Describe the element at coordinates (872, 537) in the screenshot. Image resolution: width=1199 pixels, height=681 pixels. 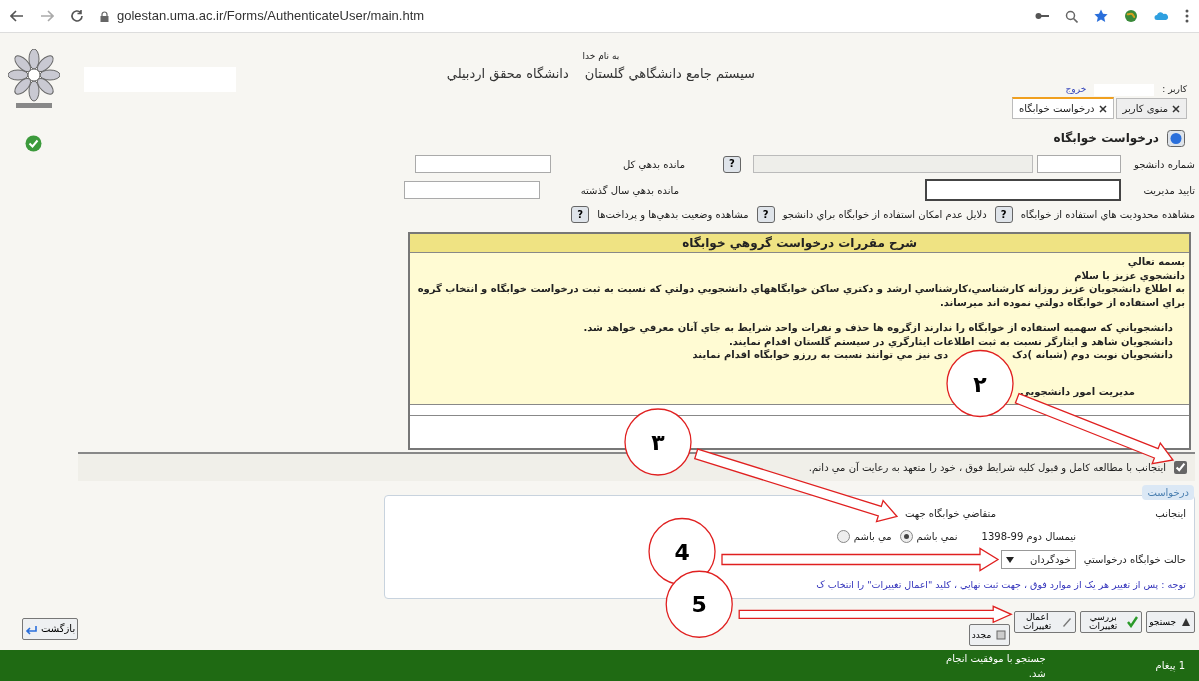
I see `option-label: مي باشم` at that location.